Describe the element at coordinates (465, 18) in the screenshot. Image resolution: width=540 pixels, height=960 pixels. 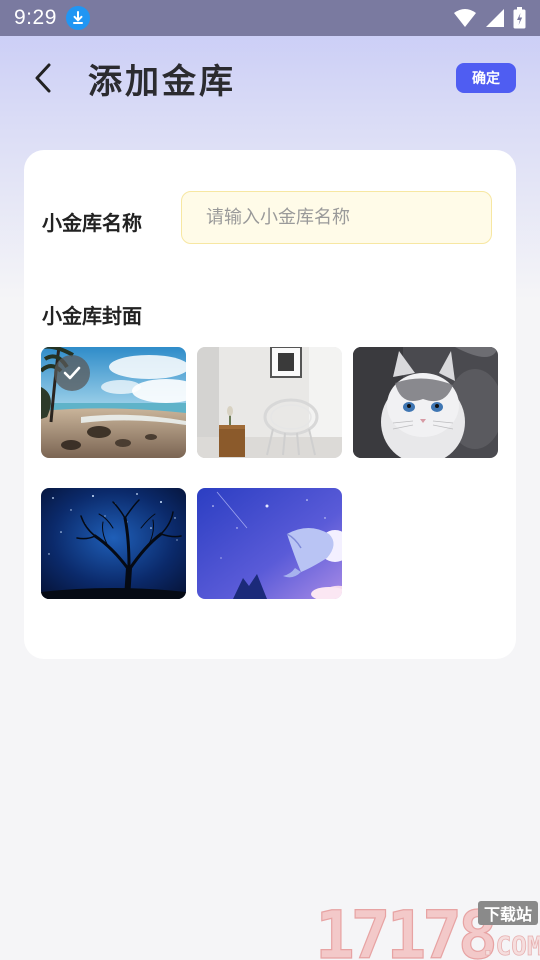
I see `wifi-icon` at that location.